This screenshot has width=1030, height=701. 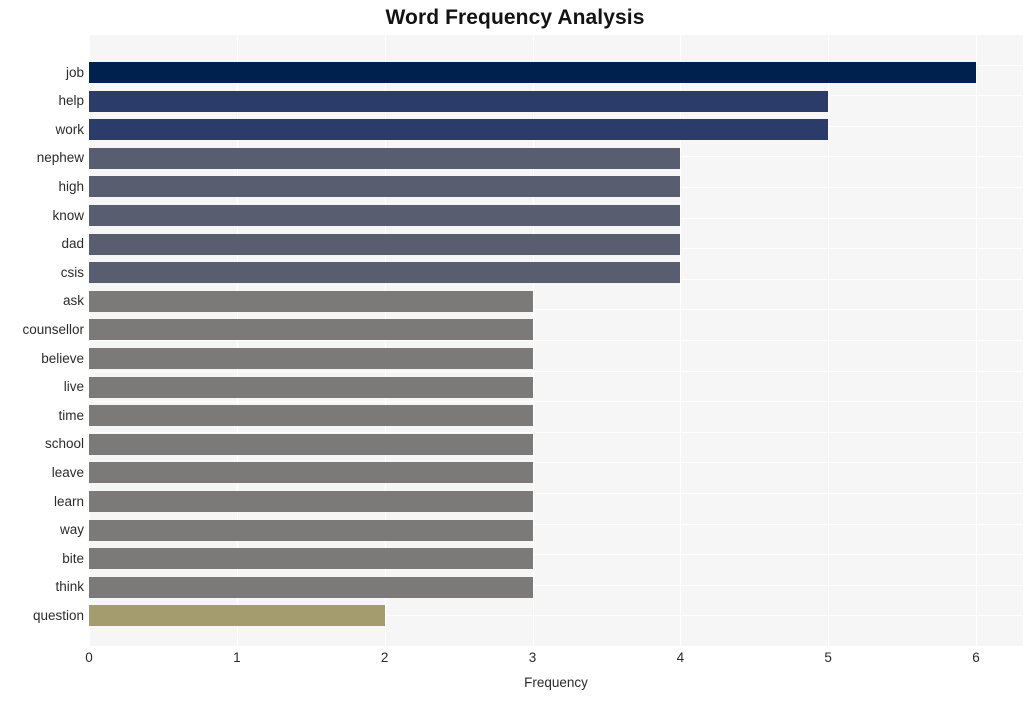 I want to click on y-tick-label: know, so click(x=68, y=215).